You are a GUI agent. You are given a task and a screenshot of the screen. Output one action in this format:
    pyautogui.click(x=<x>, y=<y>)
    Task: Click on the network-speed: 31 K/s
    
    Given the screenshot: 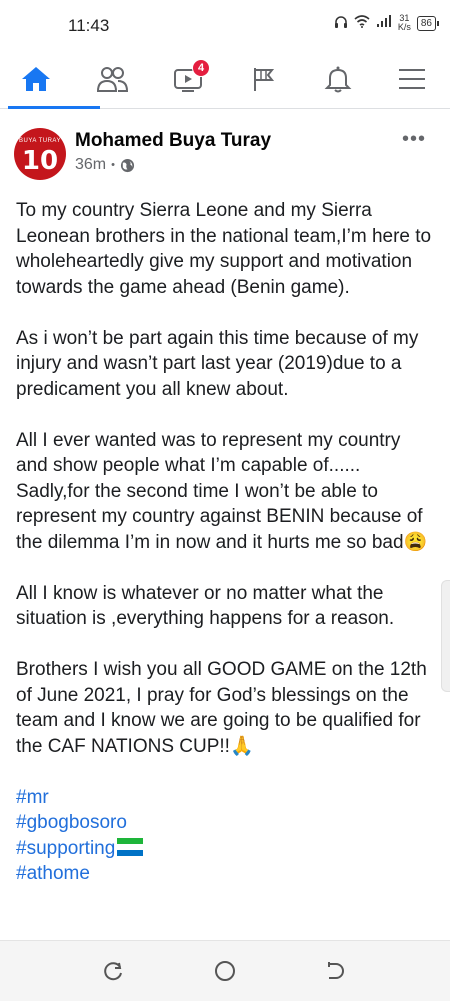 What is the action you would take?
    pyautogui.click(x=404, y=23)
    